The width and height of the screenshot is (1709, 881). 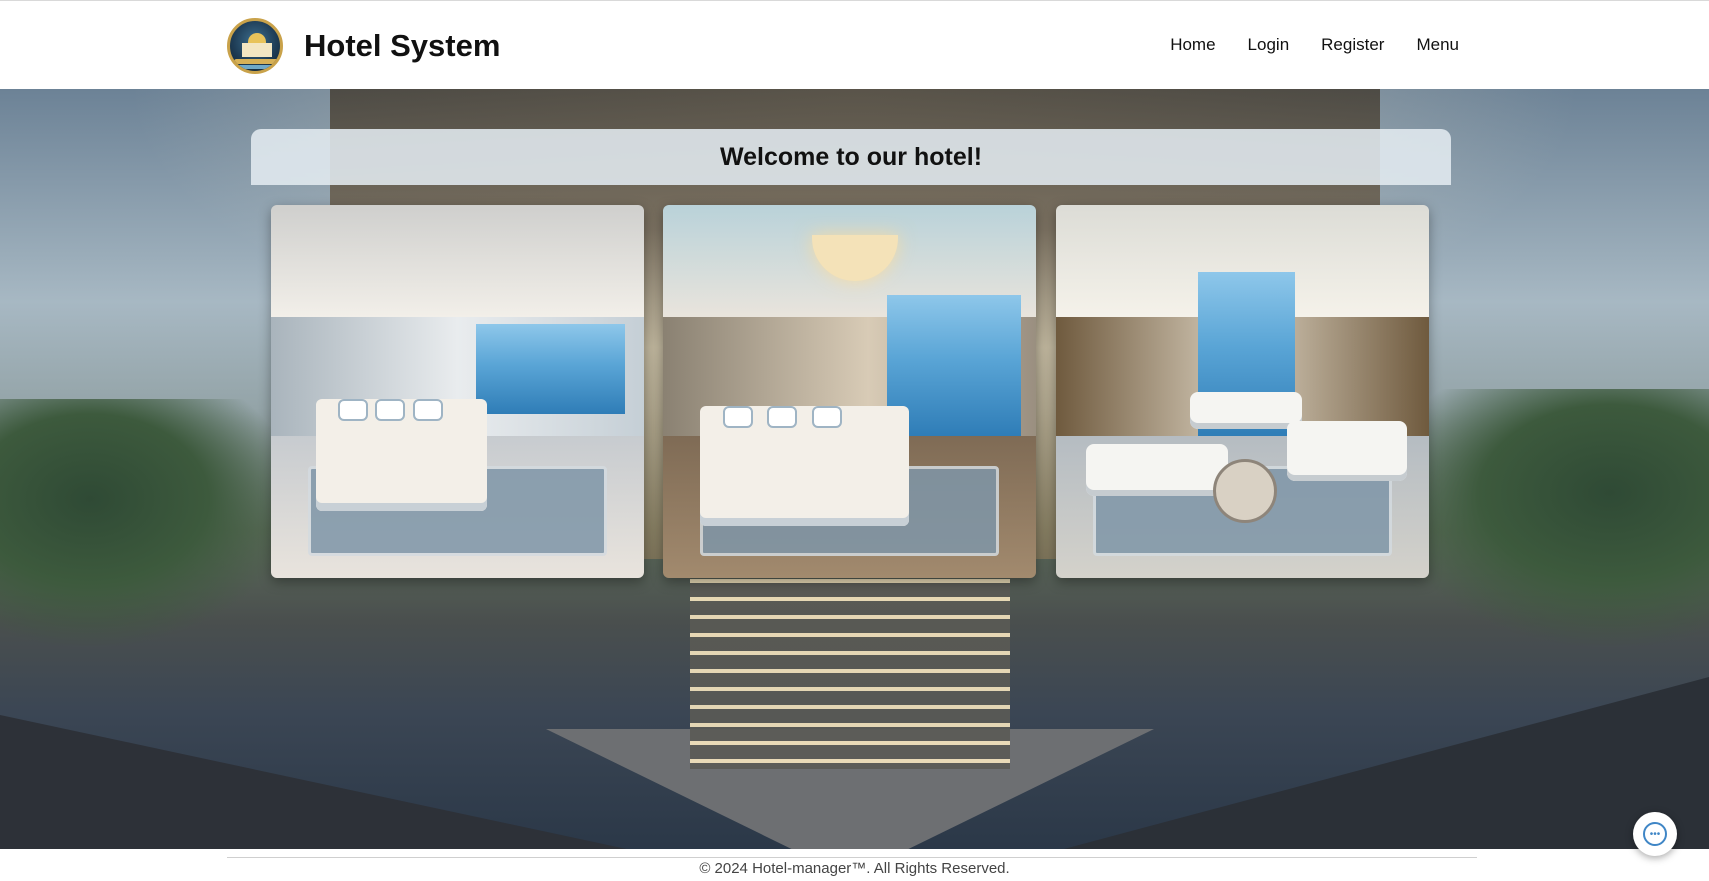 I want to click on logo-building-shape, so click(x=257, y=50).